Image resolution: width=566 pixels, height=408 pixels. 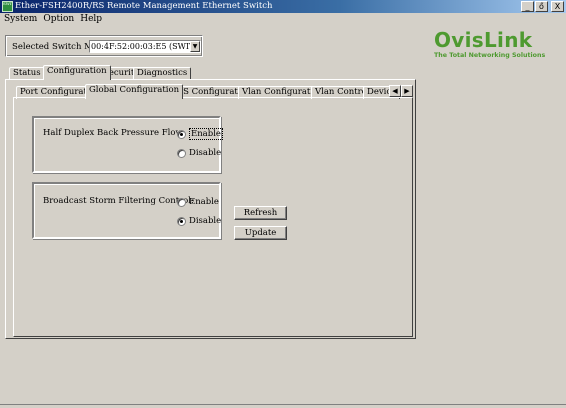 I want to click on half-duplex-disable-radio: Disable, so click(x=199, y=153).